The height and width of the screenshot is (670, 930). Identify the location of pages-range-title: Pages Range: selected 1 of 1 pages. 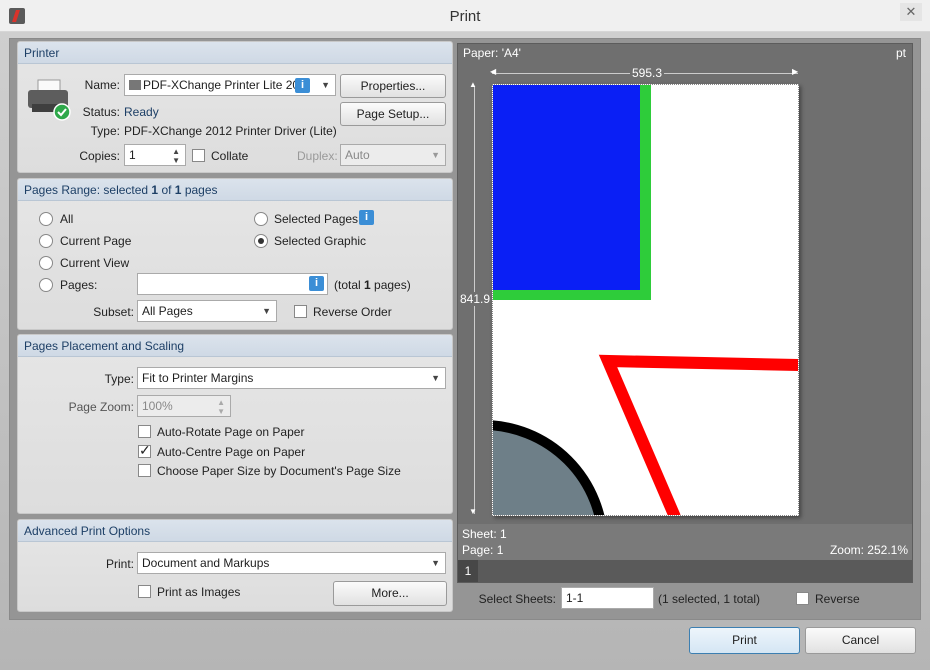
(235, 190).